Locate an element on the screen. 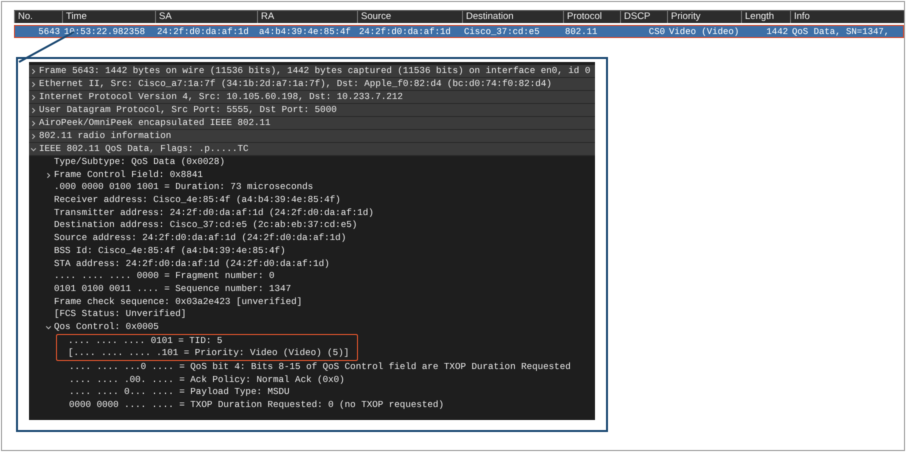 The width and height of the screenshot is (906, 452). detail-line: BSS Id: Cisco_4e:85:4f (a4:b4:39:4e:85:4f) is located at coordinates (170, 251).